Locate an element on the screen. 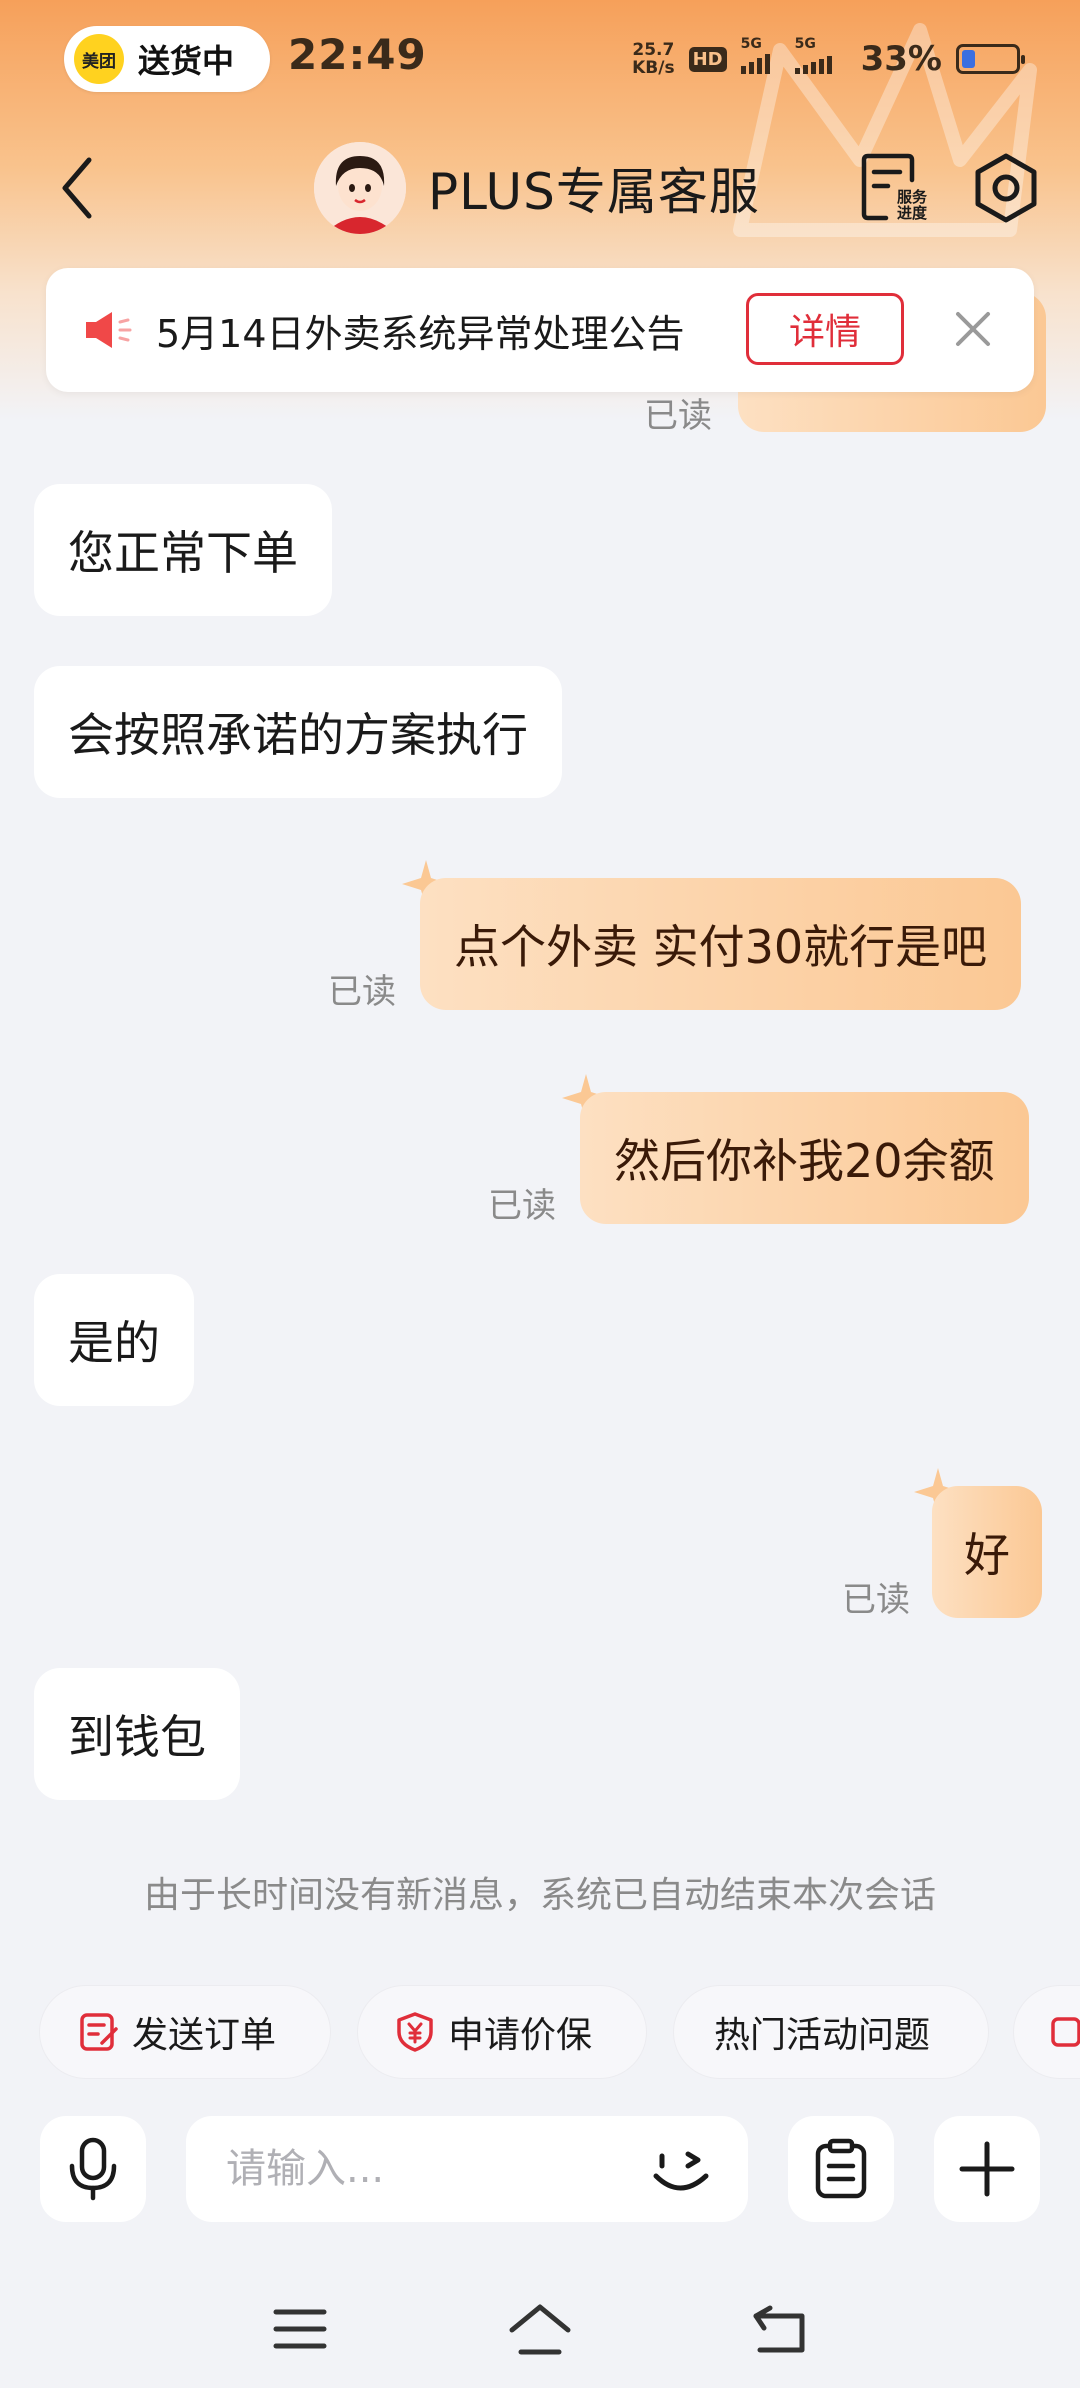  clipboard-button is located at coordinates (841, 2169).